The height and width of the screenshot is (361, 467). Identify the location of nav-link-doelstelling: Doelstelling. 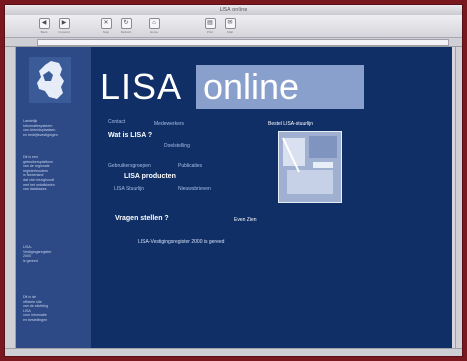
(177, 146).